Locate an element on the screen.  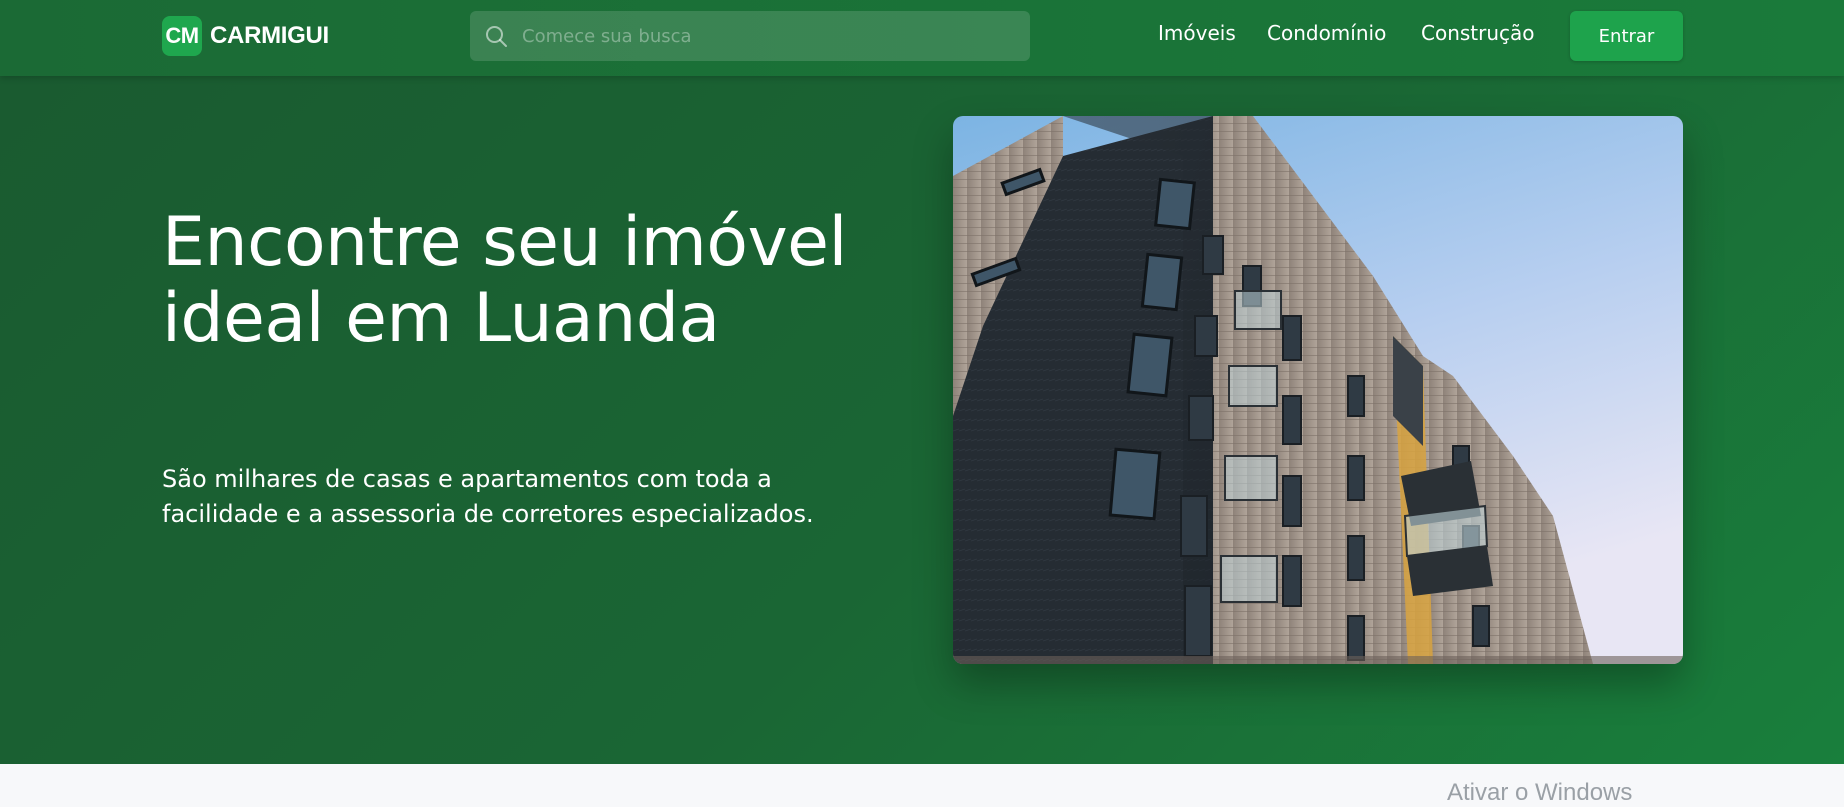
search-icon is located at coordinates (496, 36).